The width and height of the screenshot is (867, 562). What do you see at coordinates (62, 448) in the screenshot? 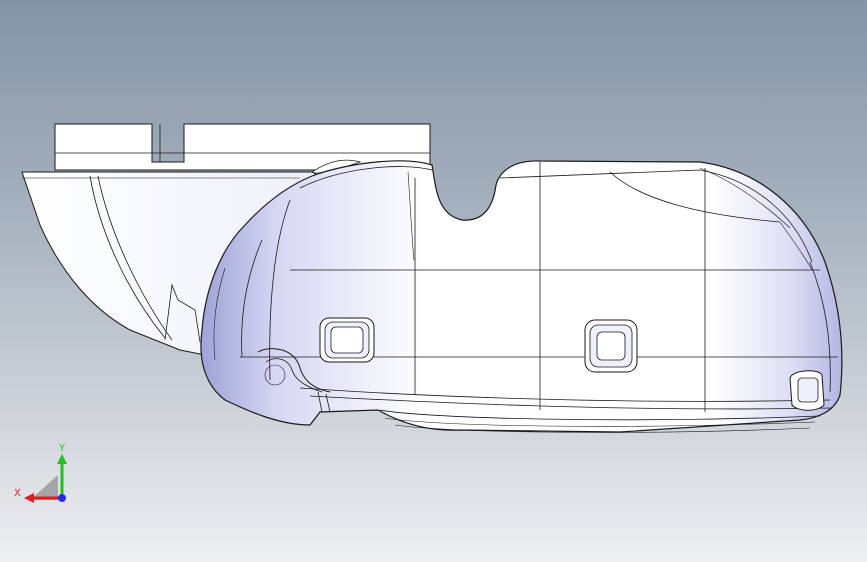
I see `y-axis-label: Y` at bounding box center [62, 448].